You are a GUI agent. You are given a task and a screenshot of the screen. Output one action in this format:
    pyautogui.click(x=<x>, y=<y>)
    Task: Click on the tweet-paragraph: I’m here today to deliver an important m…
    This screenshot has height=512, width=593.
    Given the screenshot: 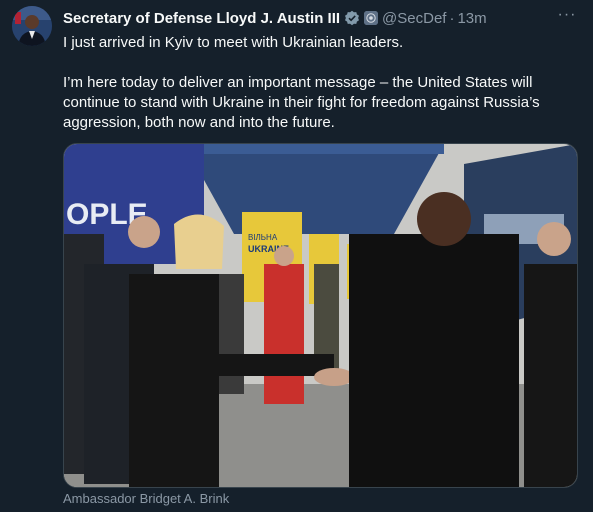 What is the action you would take?
    pyautogui.click(x=301, y=102)
    